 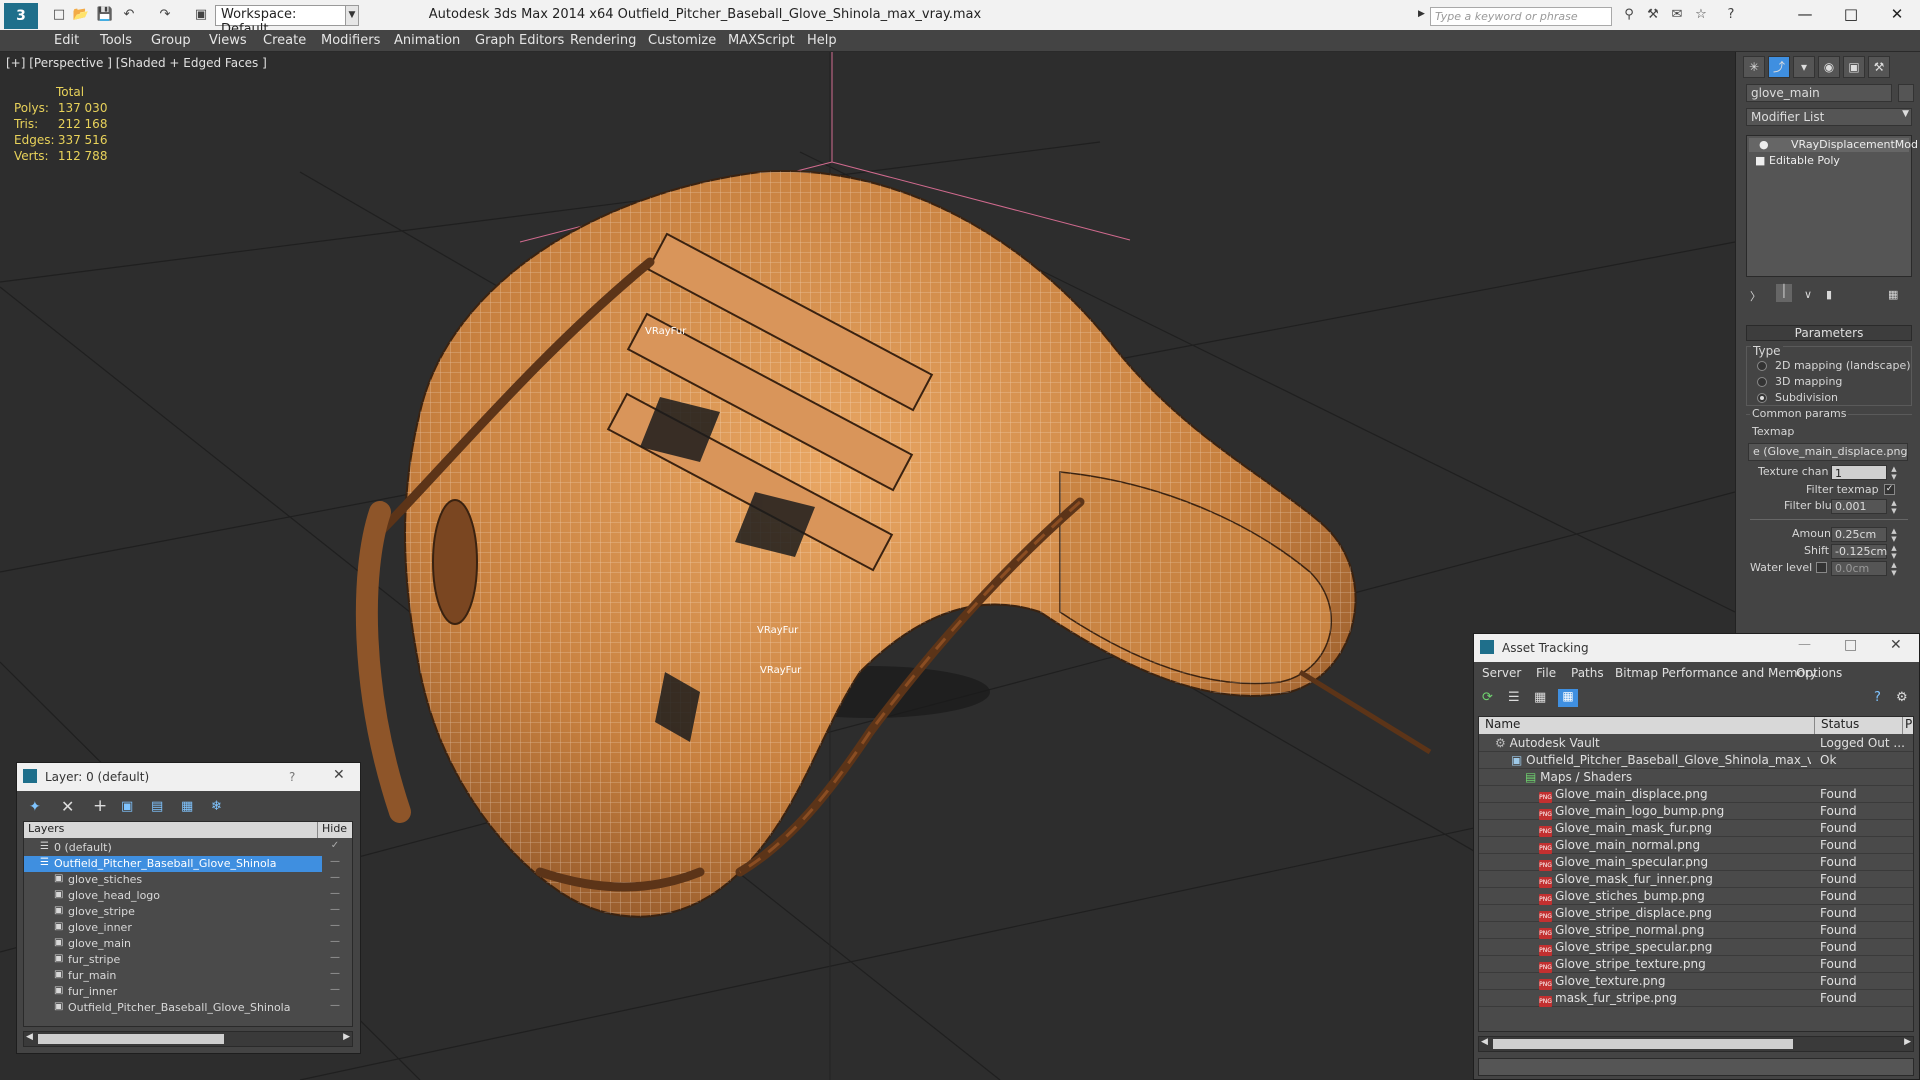 What do you see at coordinates (1754, 67) in the screenshot?
I see `create-tab-icon: ✳` at bounding box center [1754, 67].